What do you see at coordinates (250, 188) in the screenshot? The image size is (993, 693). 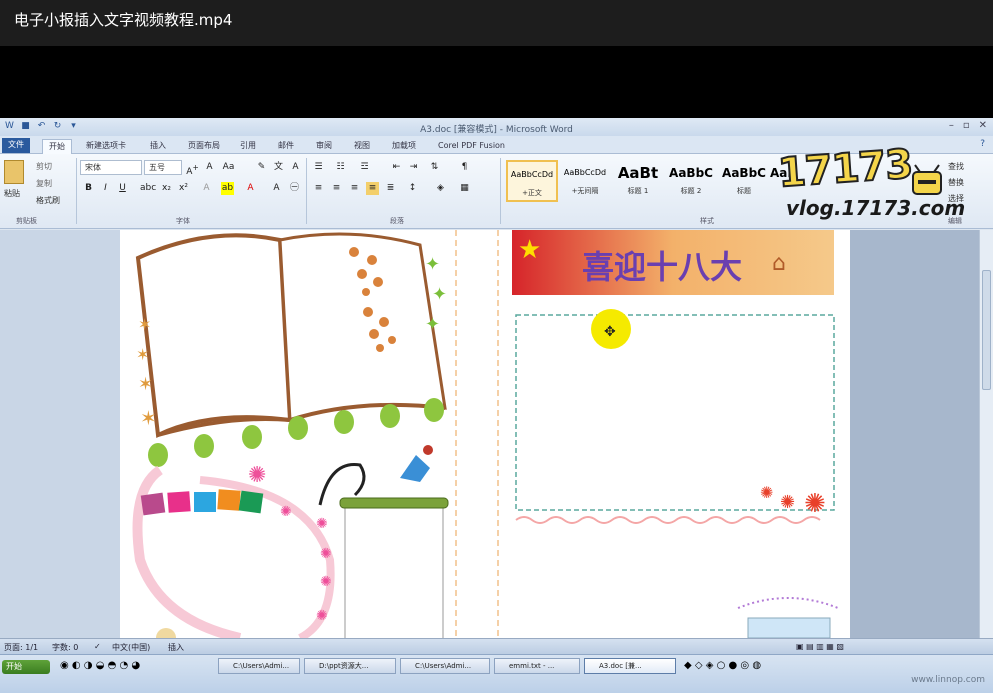 I see `font-color-icon: A` at bounding box center [250, 188].